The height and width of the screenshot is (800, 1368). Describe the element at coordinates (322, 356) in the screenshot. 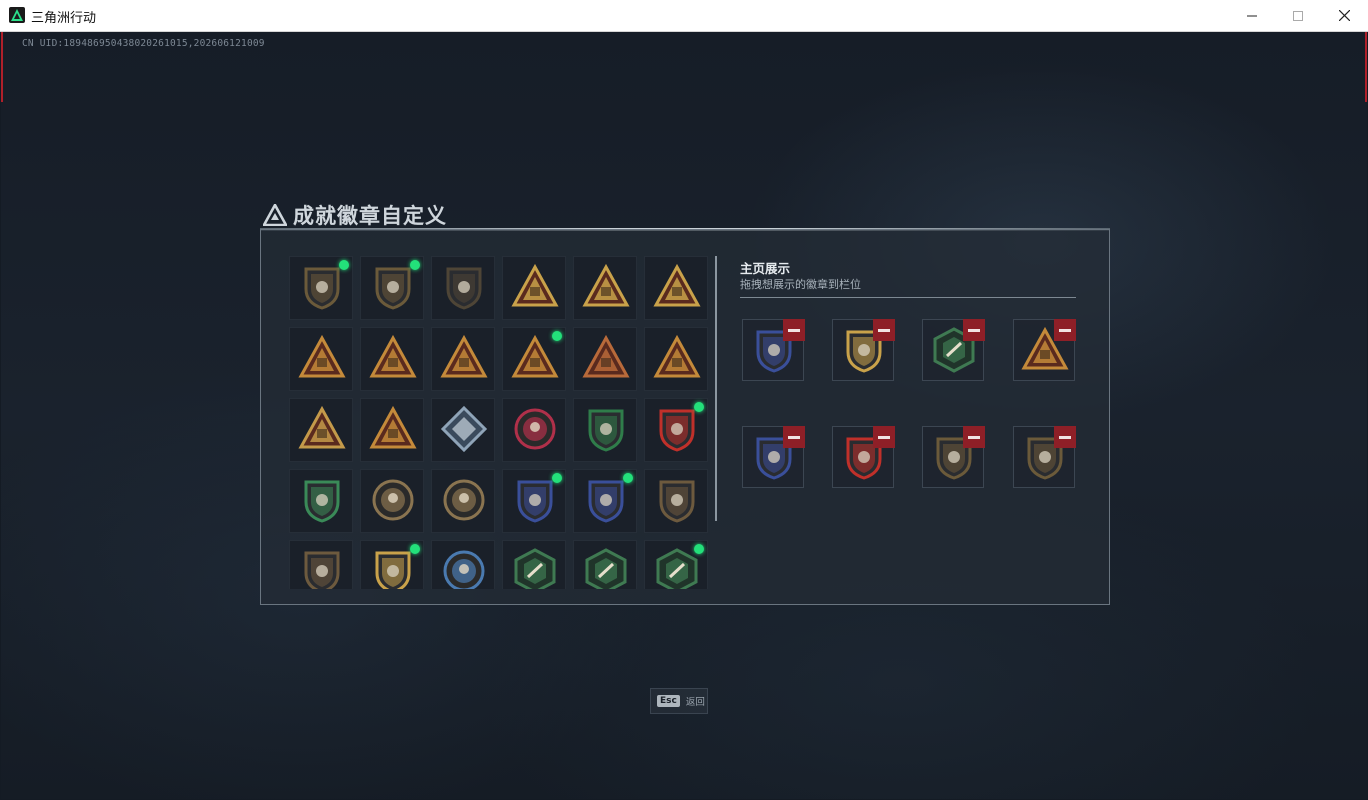

I see `triangle-soldier-badge-icon` at that location.